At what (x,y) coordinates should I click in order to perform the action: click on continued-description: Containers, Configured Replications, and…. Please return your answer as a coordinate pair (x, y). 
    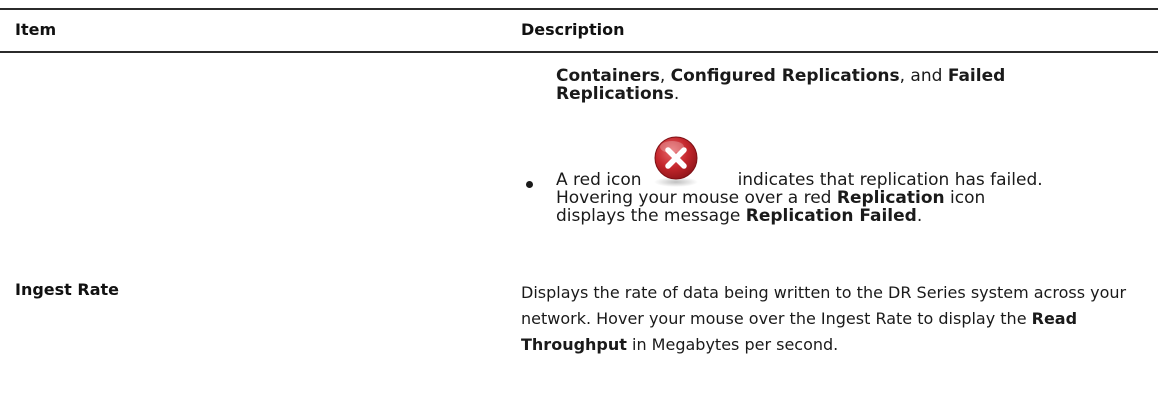
    Looking at the image, I should click on (856, 85).